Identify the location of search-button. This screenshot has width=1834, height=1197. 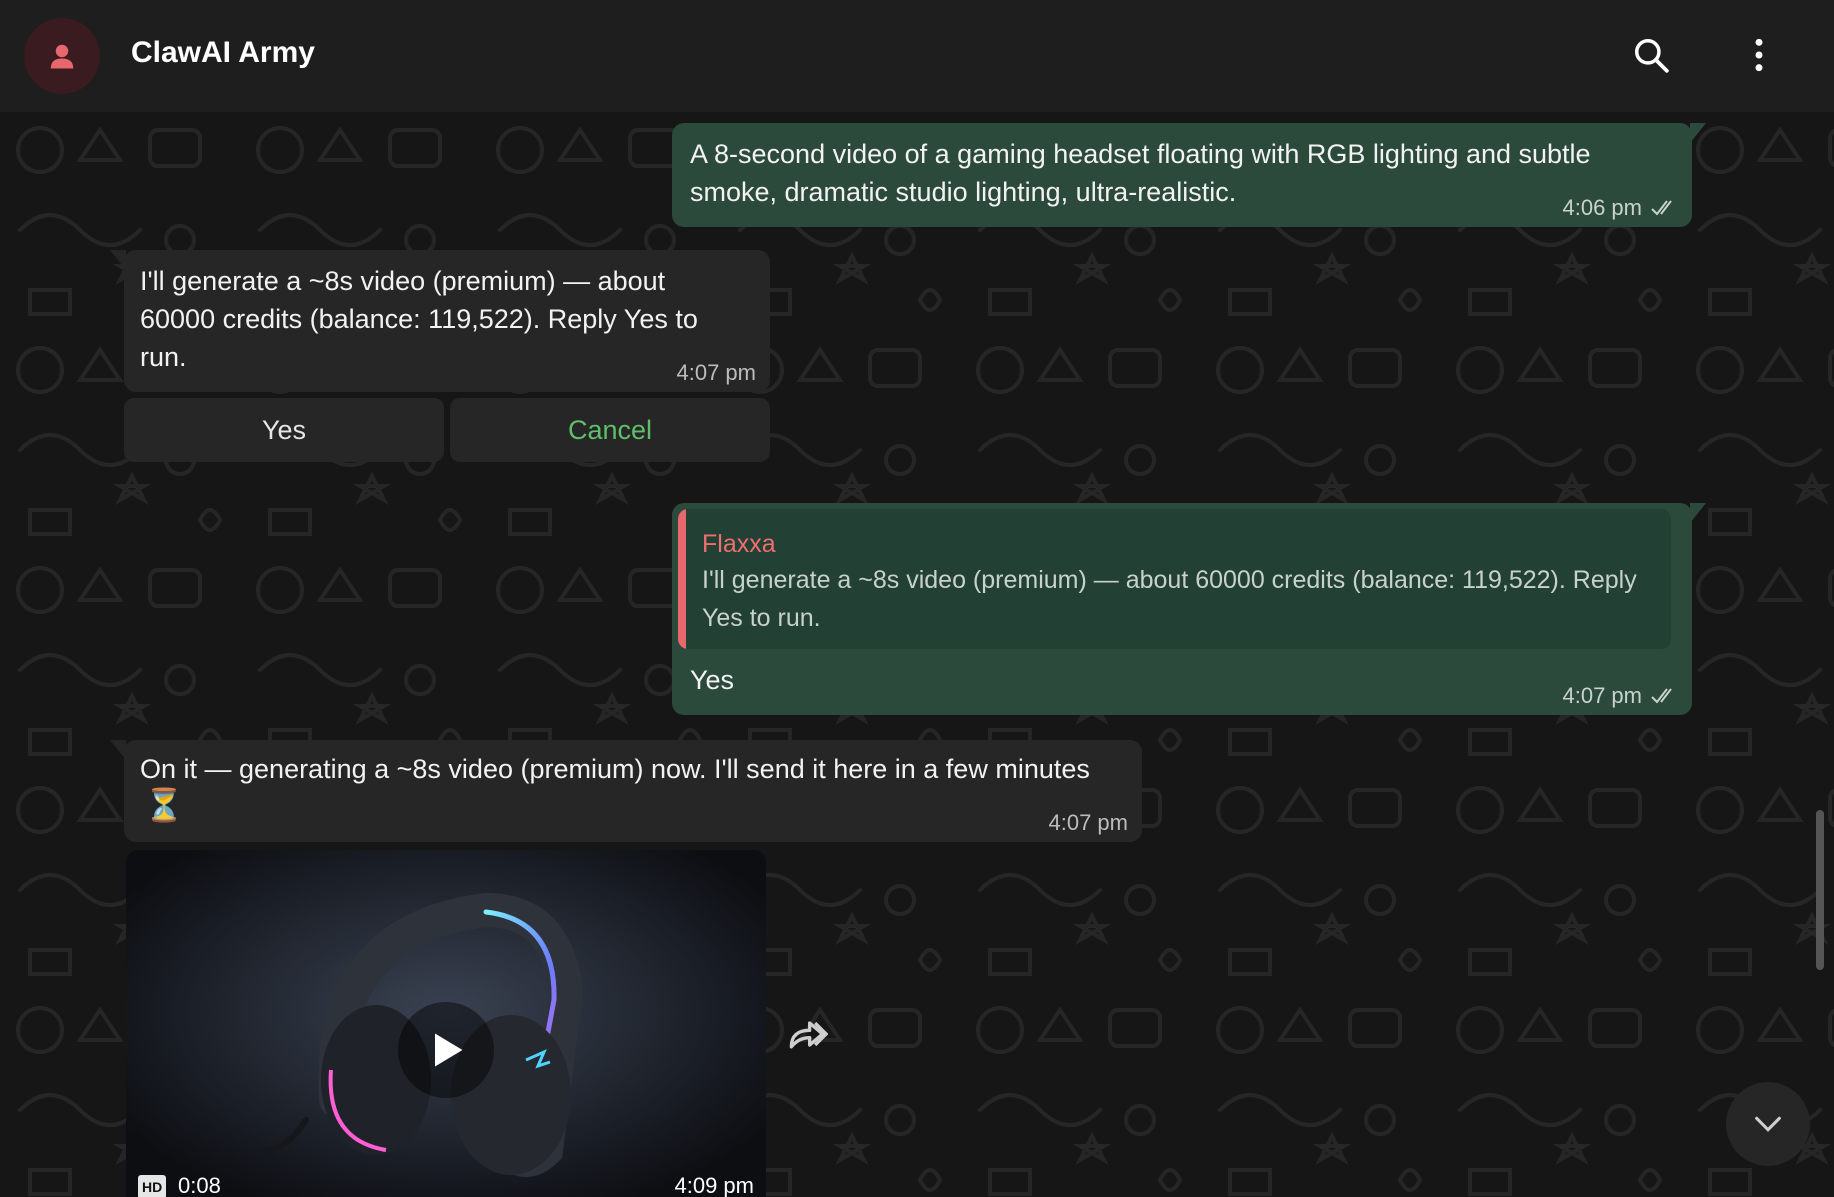
(1651, 55).